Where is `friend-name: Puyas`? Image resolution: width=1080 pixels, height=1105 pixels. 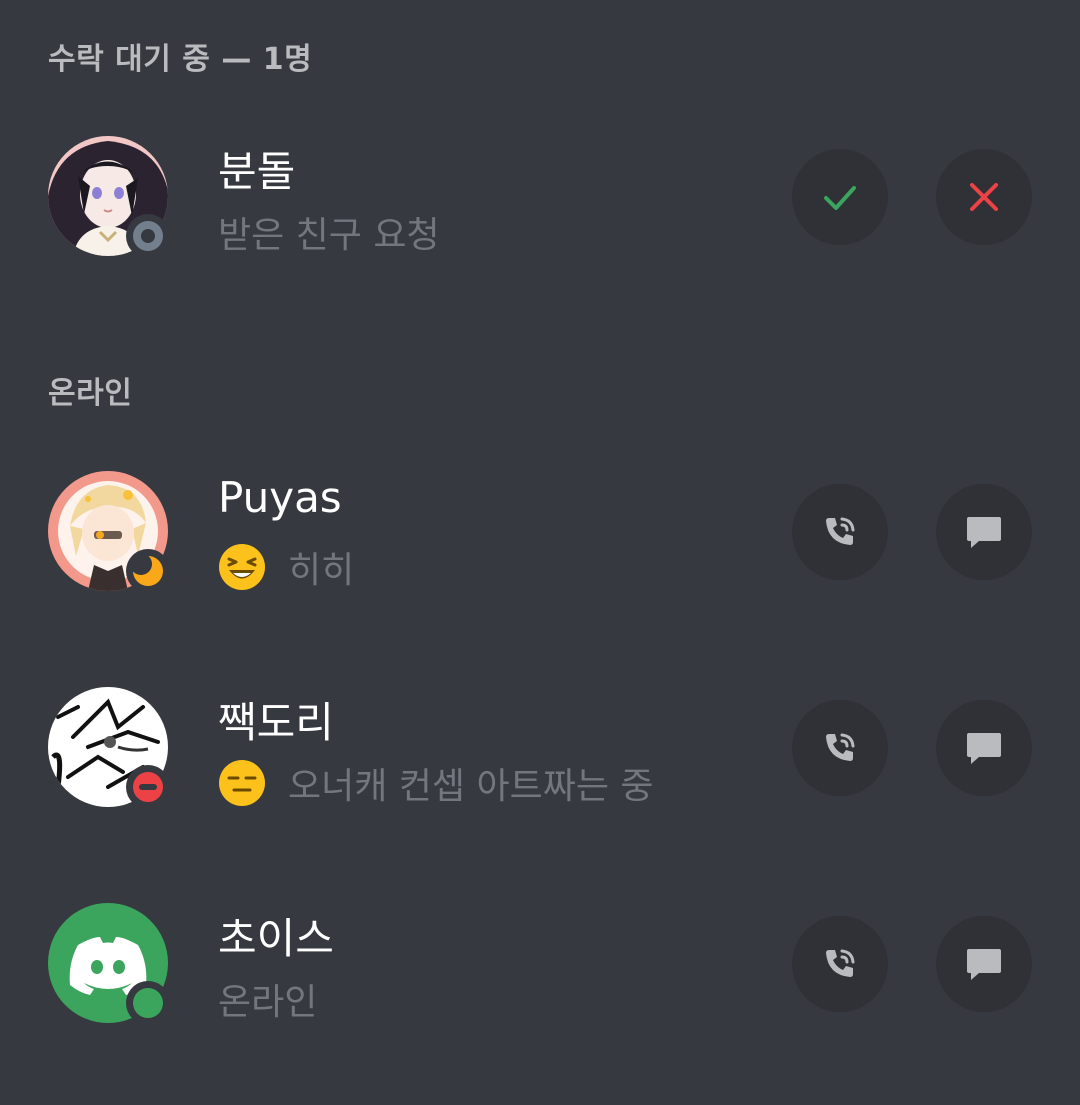 friend-name: Puyas is located at coordinates (280, 497).